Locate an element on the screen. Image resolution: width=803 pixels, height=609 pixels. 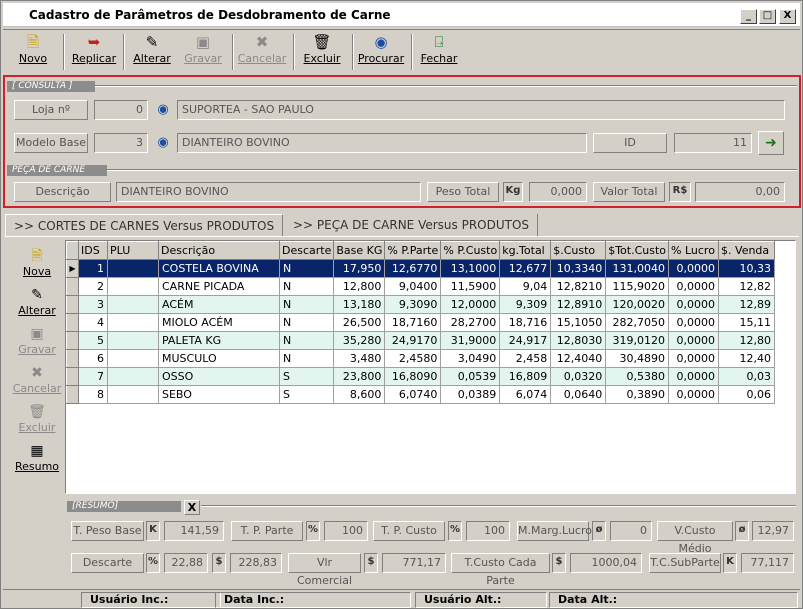
col-venda: $. Venda is located at coordinates (747, 250).